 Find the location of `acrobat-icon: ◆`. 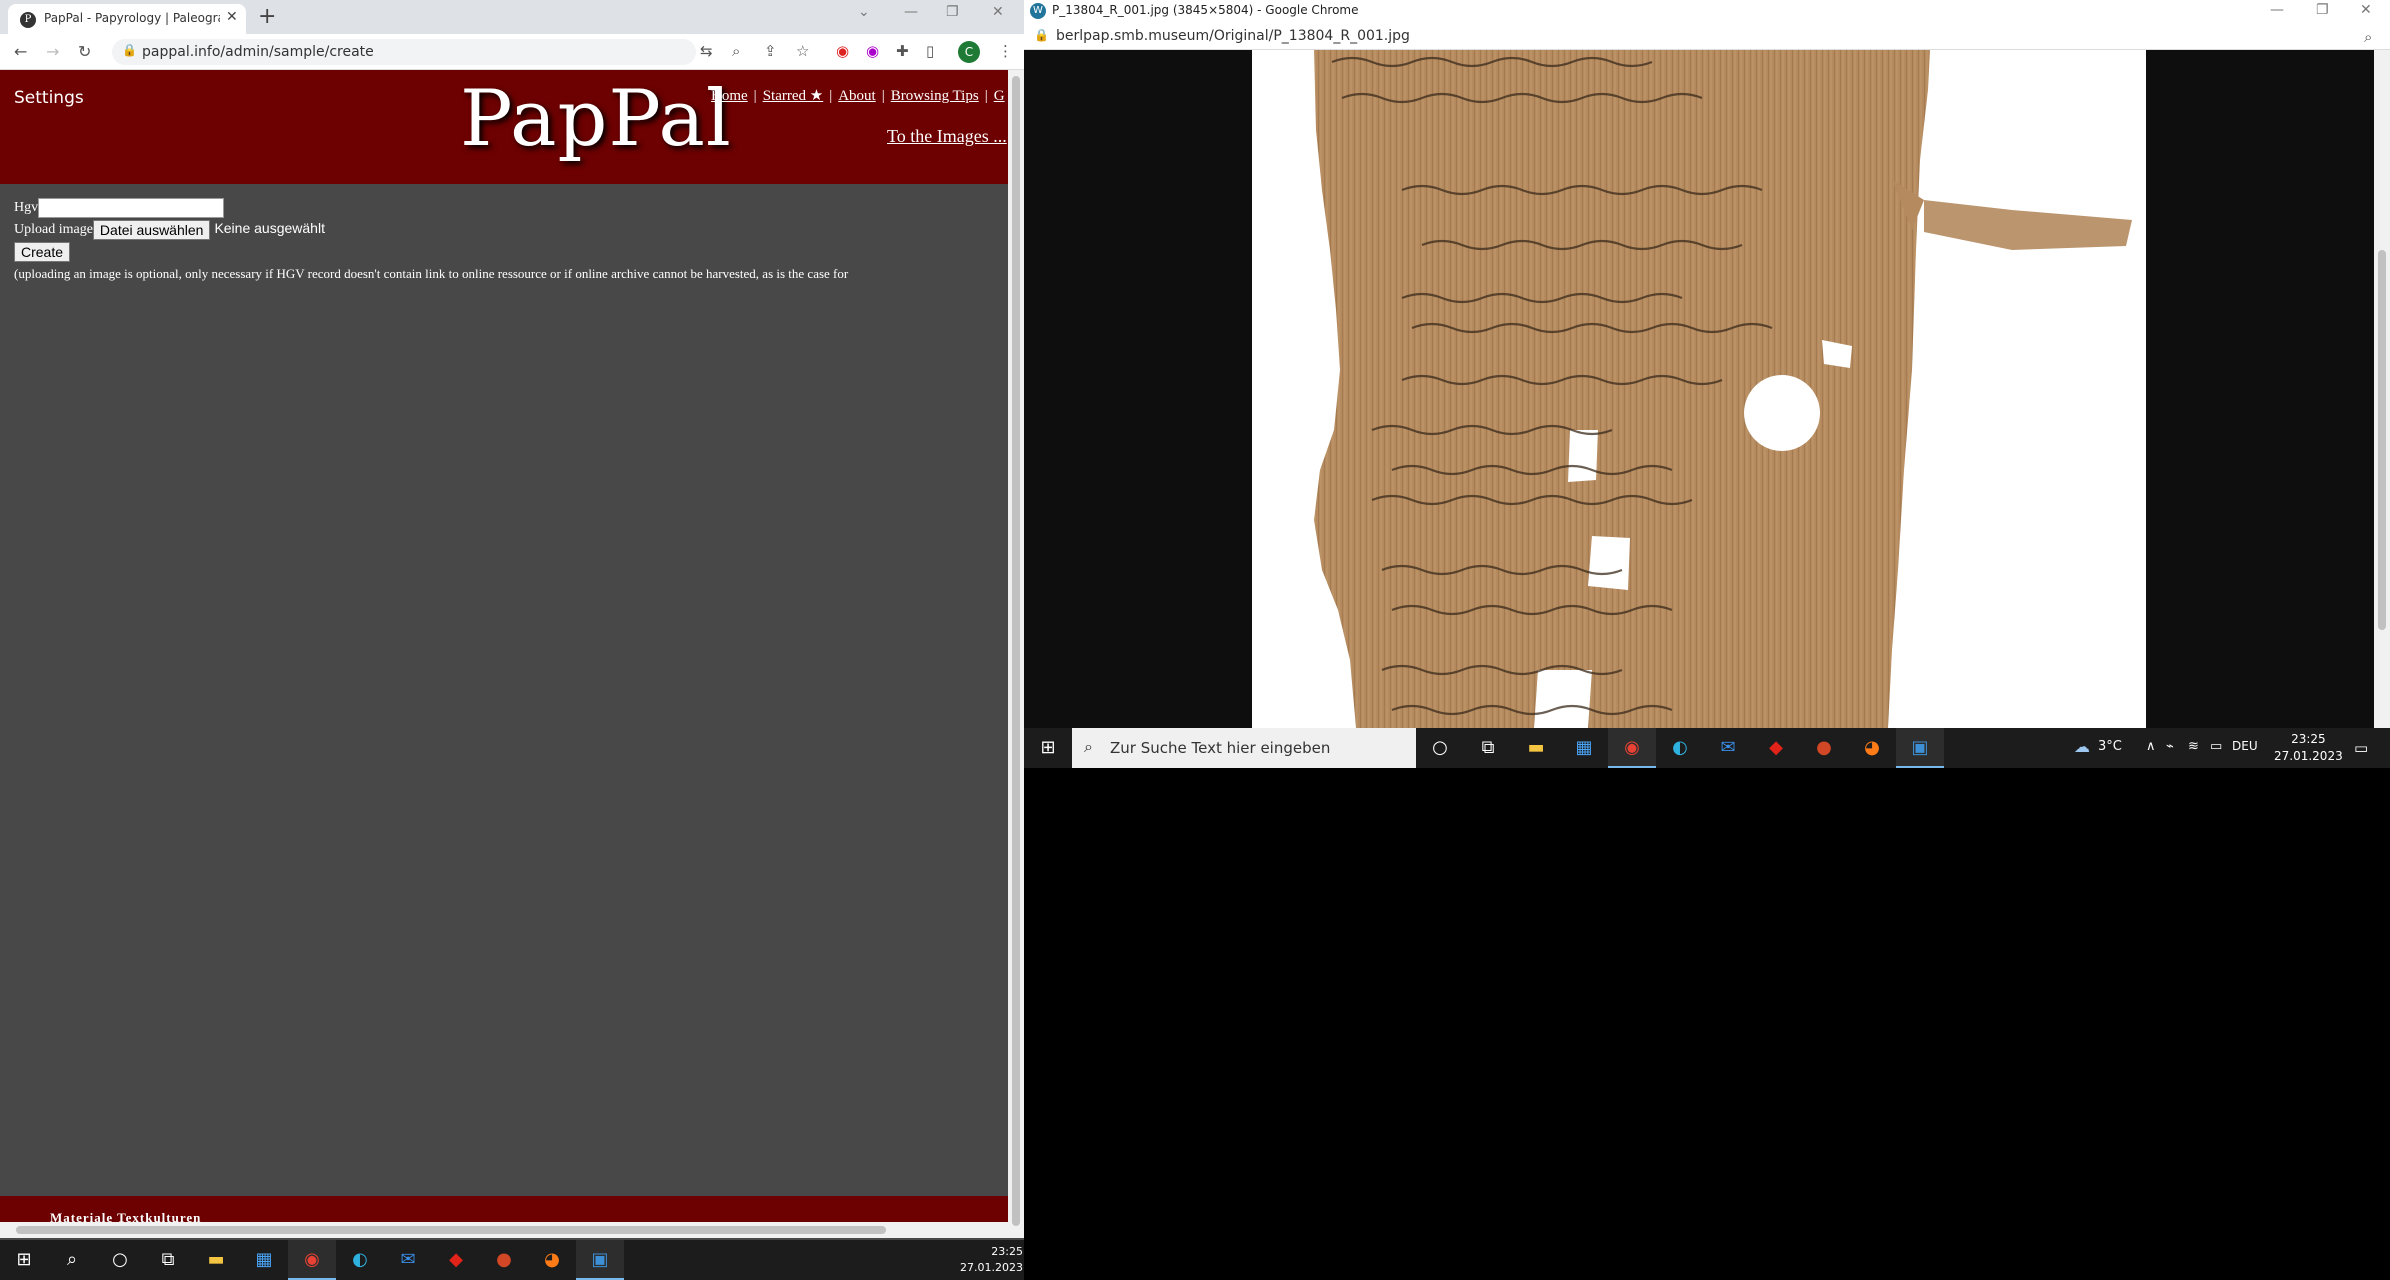

acrobat-icon: ◆ is located at coordinates (456, 1260).